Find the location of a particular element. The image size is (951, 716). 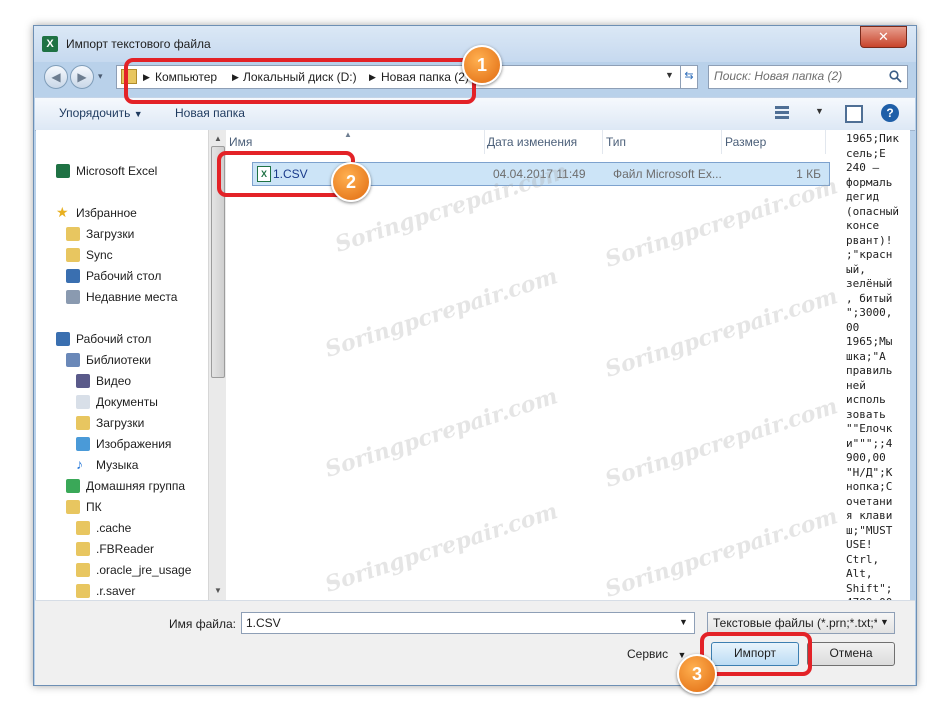

preview-line: Alt, is located at coordinates (859, 573).